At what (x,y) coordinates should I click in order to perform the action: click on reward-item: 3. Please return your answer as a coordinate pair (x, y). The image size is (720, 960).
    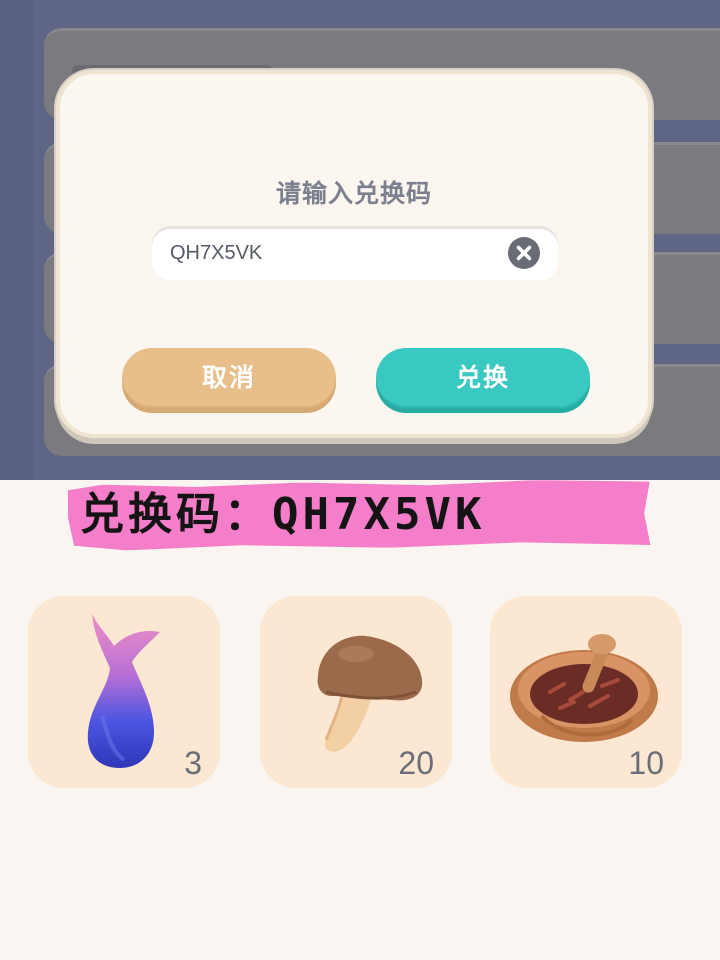
    Looking at the image, I should click on (124, 692).